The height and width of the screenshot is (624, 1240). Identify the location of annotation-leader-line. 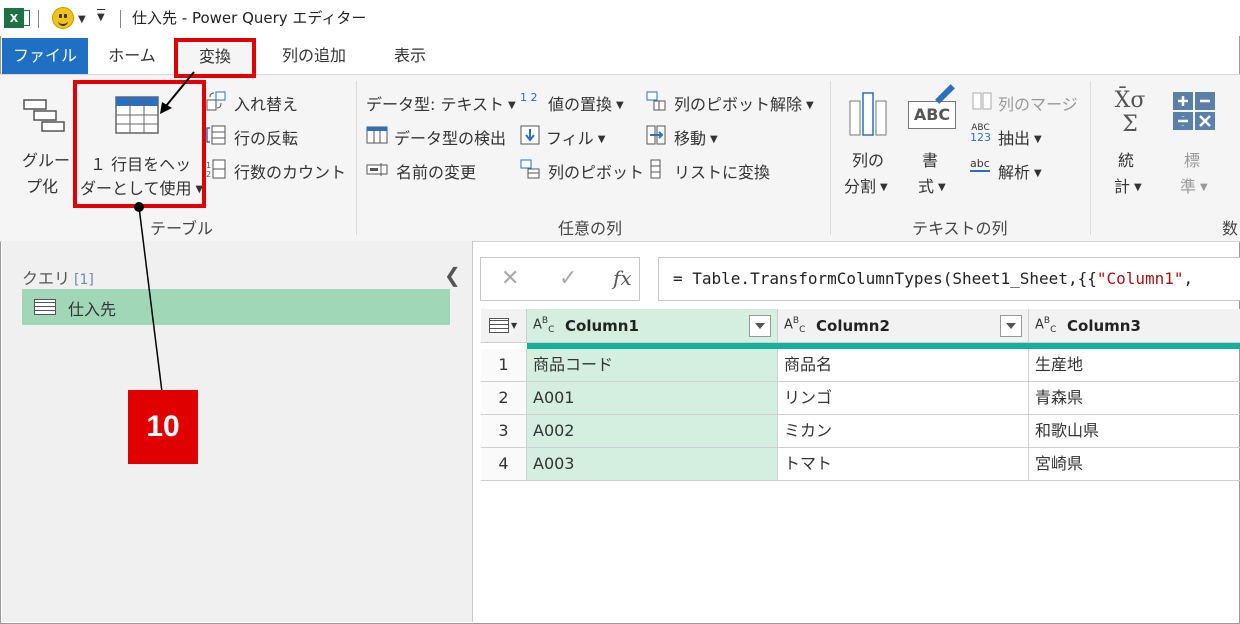
(150, 299).